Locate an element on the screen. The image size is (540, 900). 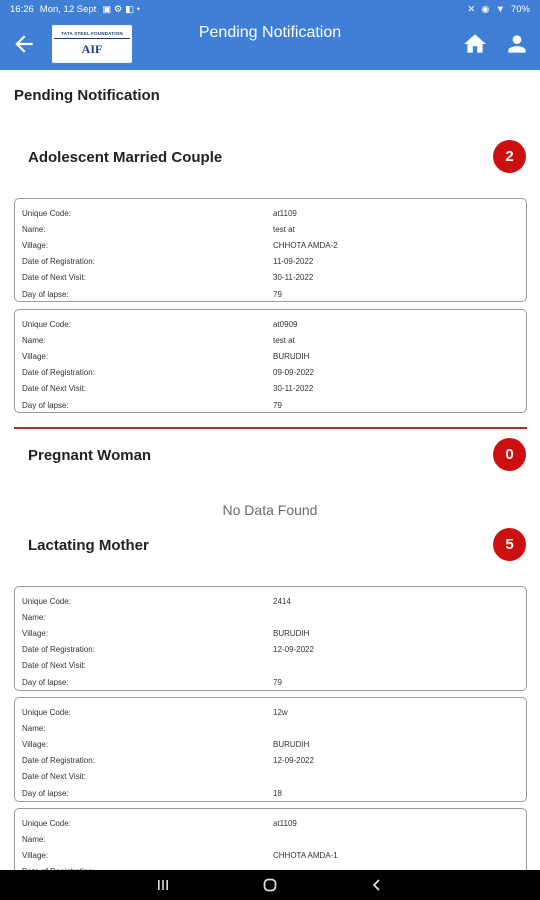
status-time: 16:26 is located at coordinates (22, 9).